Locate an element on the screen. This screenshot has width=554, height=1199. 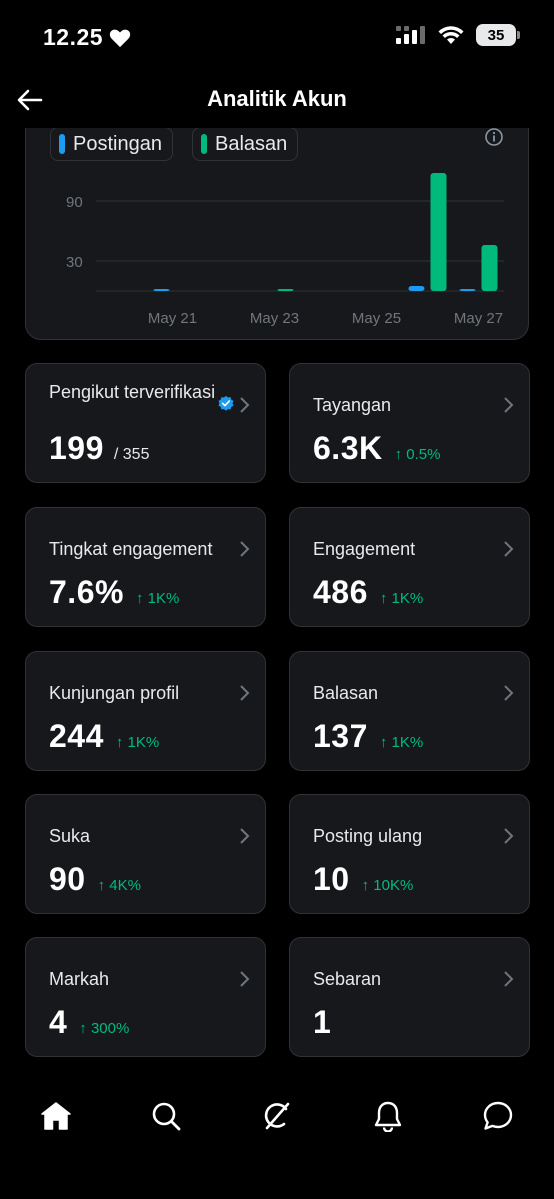
metric-label: Balasan is located at coordinates (346, 693).